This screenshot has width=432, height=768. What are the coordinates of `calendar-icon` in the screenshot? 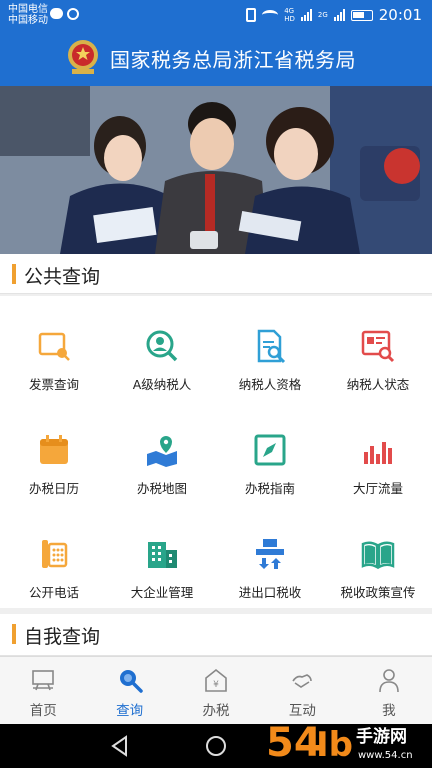 It's located at (54, 449).